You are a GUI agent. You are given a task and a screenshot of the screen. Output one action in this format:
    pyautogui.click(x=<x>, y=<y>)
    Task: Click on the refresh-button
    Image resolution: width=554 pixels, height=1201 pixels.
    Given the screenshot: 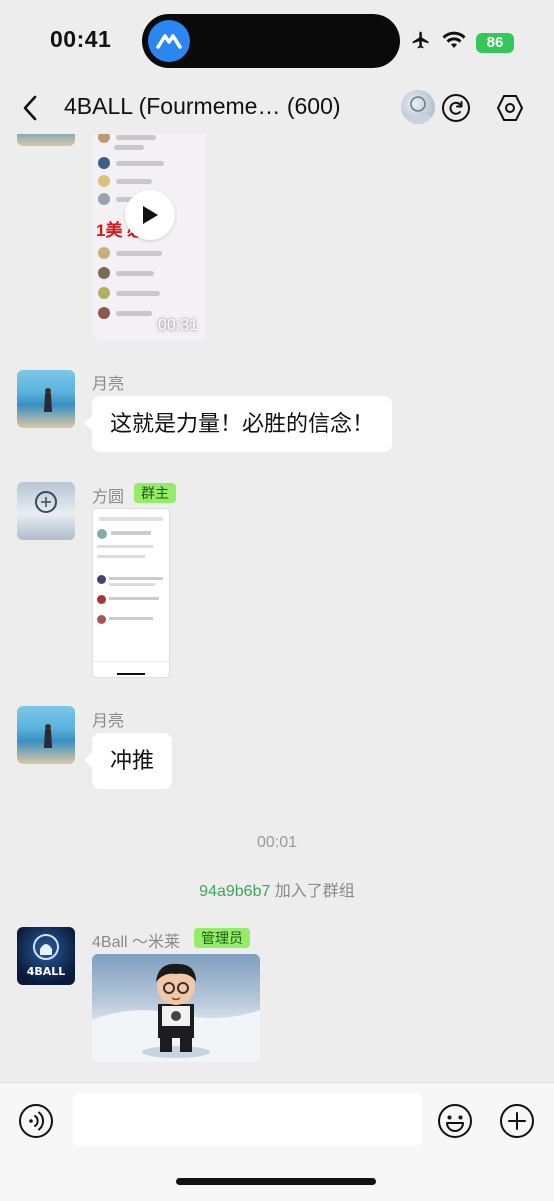 What is the action you would take?
    pyautogui.click(x=456, y=108)
    